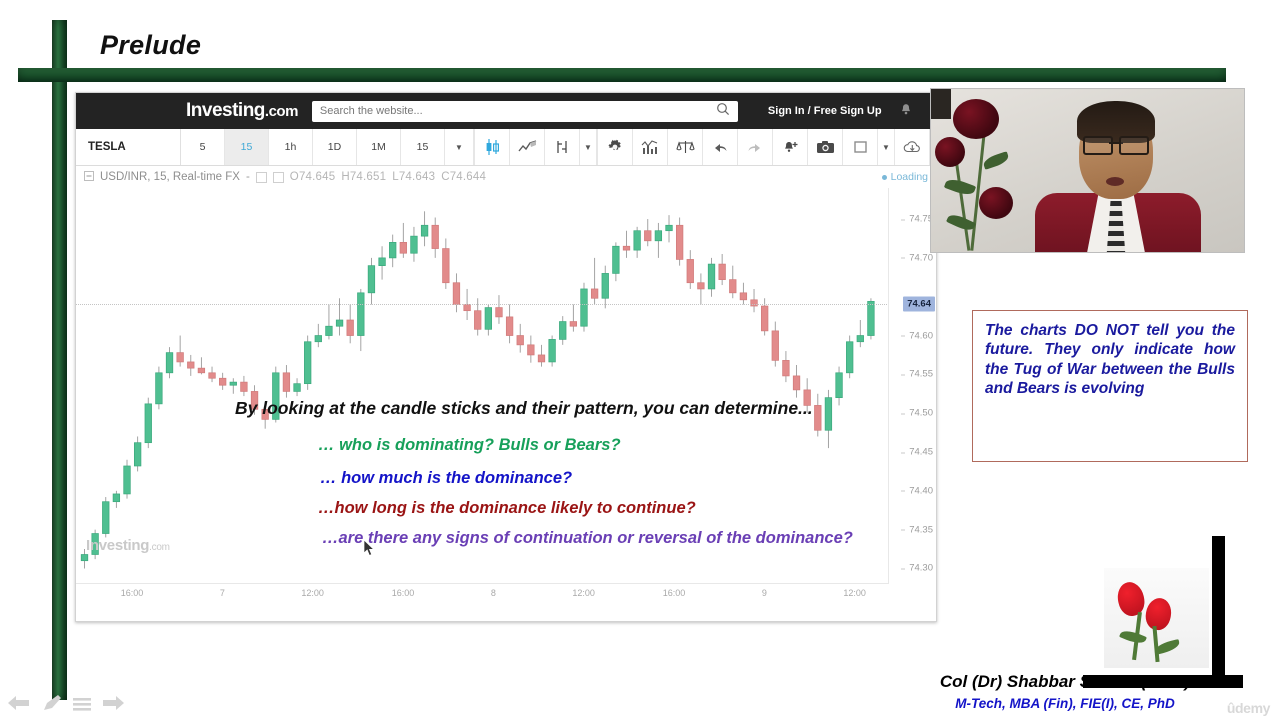 The width and height of the screenshot is (1280, 720). Describe the element at coordinates (247, 147) in the screenshot. I see `timeframe-15: 15` at that location.